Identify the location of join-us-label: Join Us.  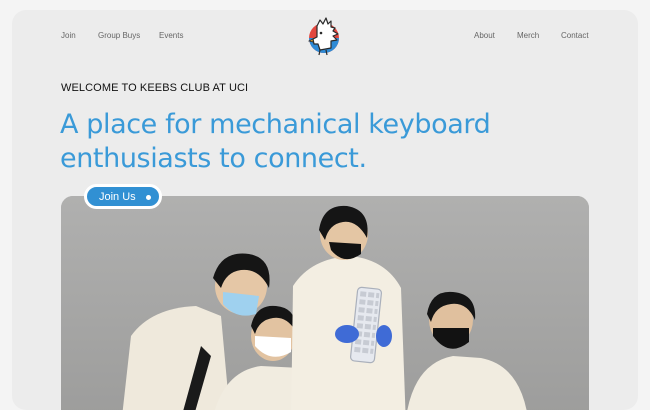
(117, 197).